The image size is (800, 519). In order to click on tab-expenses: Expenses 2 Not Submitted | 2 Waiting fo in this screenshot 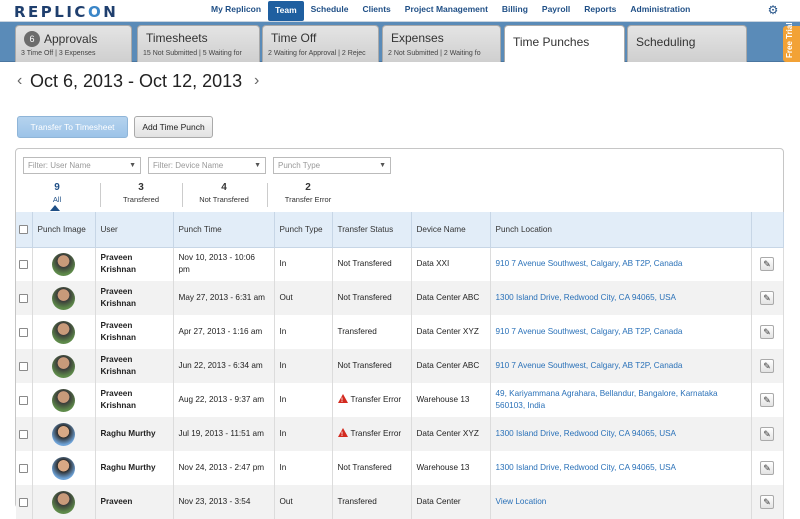, I will do `click(441, 43)`.